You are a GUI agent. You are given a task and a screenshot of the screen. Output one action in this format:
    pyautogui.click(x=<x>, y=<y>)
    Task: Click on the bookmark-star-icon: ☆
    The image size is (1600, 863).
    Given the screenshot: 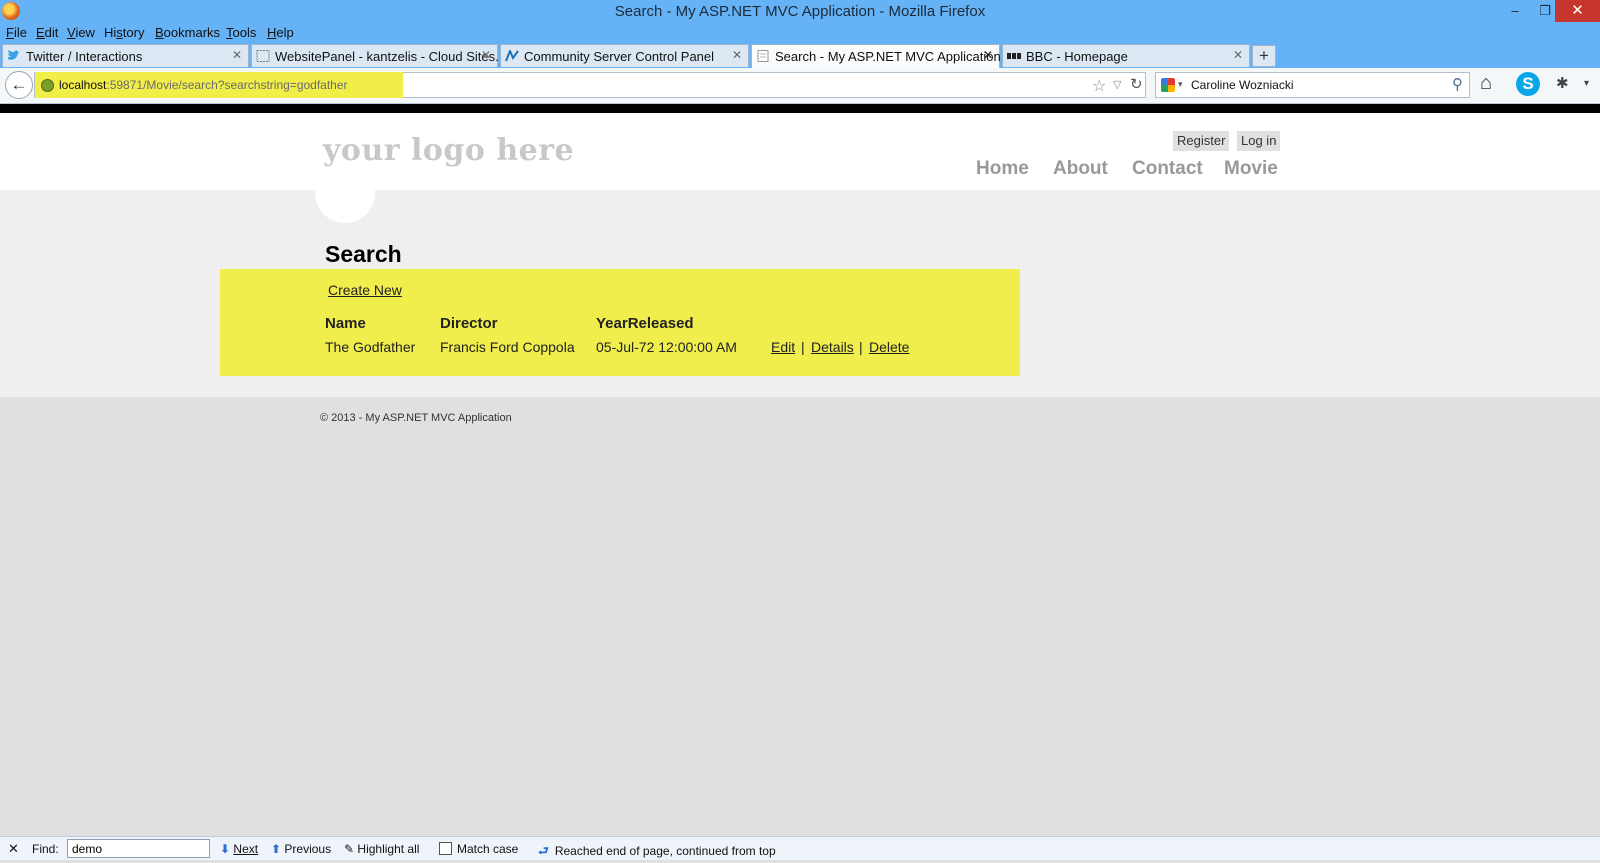 What is the action you would take?
    pyautogui.click(x=1099, y=86)
    